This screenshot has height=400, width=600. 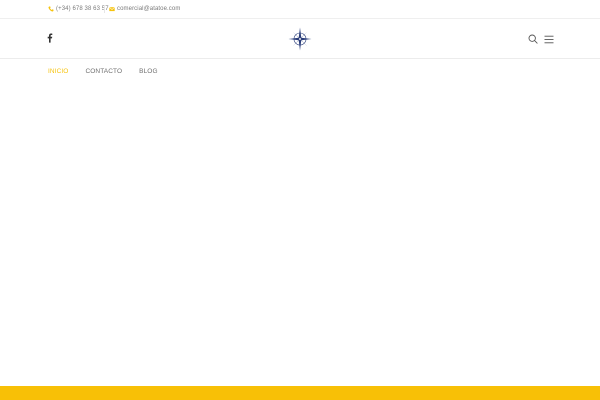 I want to click on phone-number: (+34) 678 38 63 57, so click(x=82, y=9).